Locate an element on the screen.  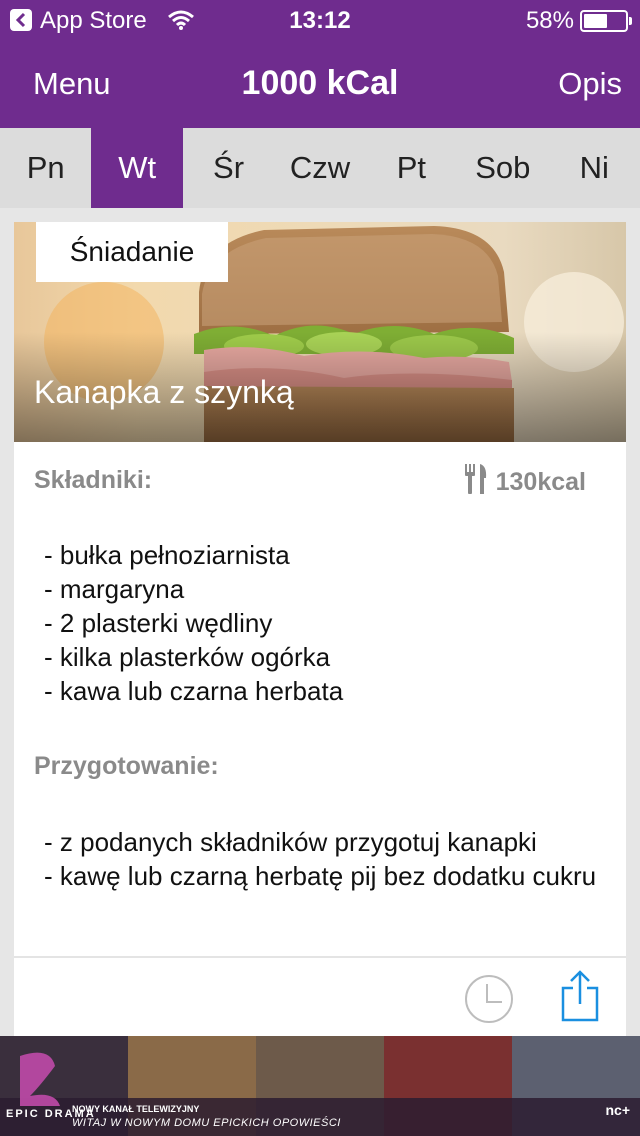
ingredients-item: - margaryna is located at coordinates (114, 589).